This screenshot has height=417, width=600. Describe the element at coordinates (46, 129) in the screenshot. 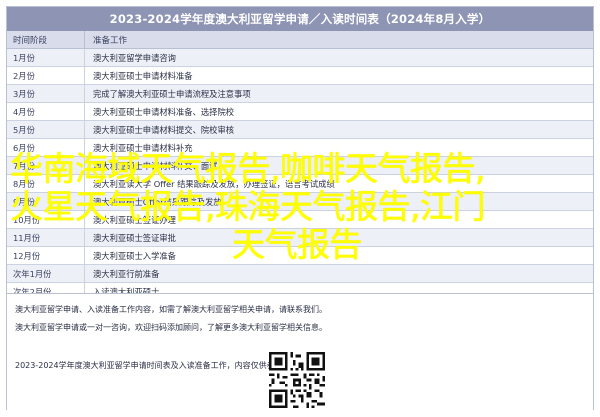

I see `row-time: 5月份` at that location.